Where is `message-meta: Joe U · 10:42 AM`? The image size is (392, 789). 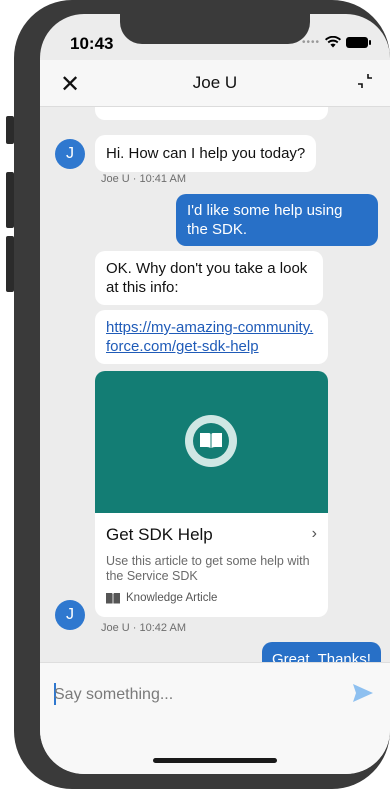
message-meta: Joe U · 10:42 AM is located at coordinates (143, 628).